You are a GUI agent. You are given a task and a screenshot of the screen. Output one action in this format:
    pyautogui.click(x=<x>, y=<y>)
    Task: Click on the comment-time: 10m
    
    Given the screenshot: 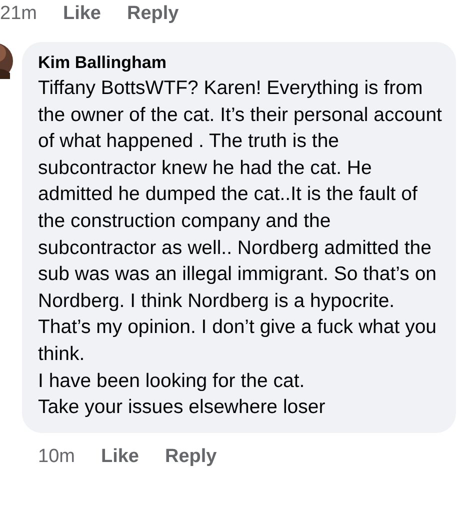 What is the action you would take?
    pyautogui.click(x=56, y=456)
    